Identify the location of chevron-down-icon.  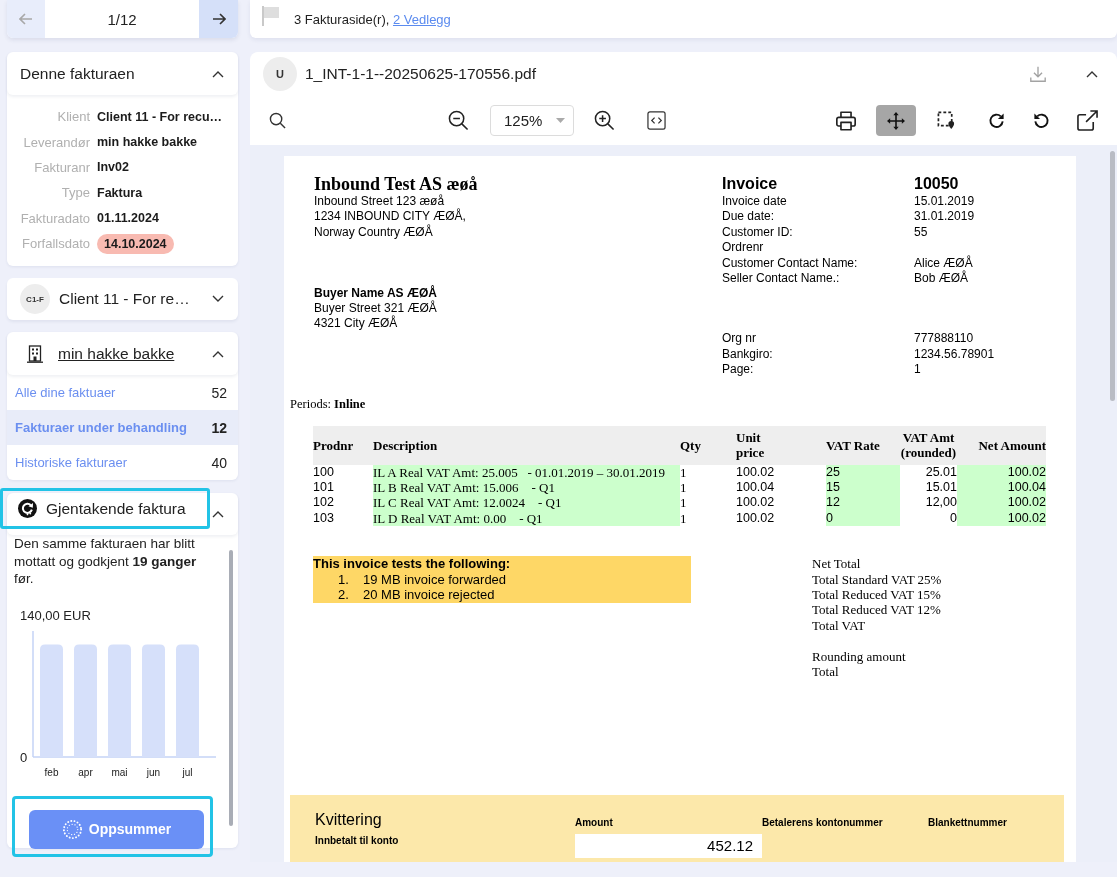
(218, 299).